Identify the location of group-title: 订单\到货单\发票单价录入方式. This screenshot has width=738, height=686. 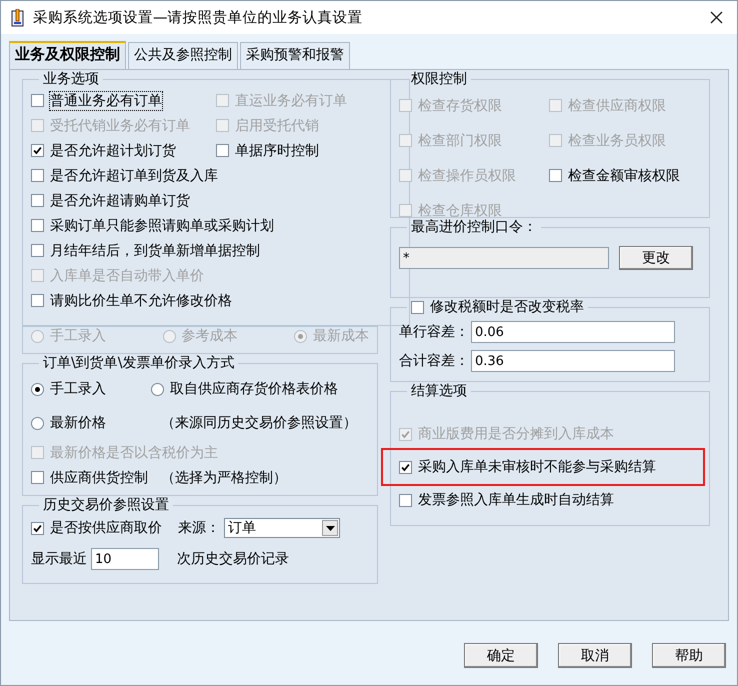
(139, 363).